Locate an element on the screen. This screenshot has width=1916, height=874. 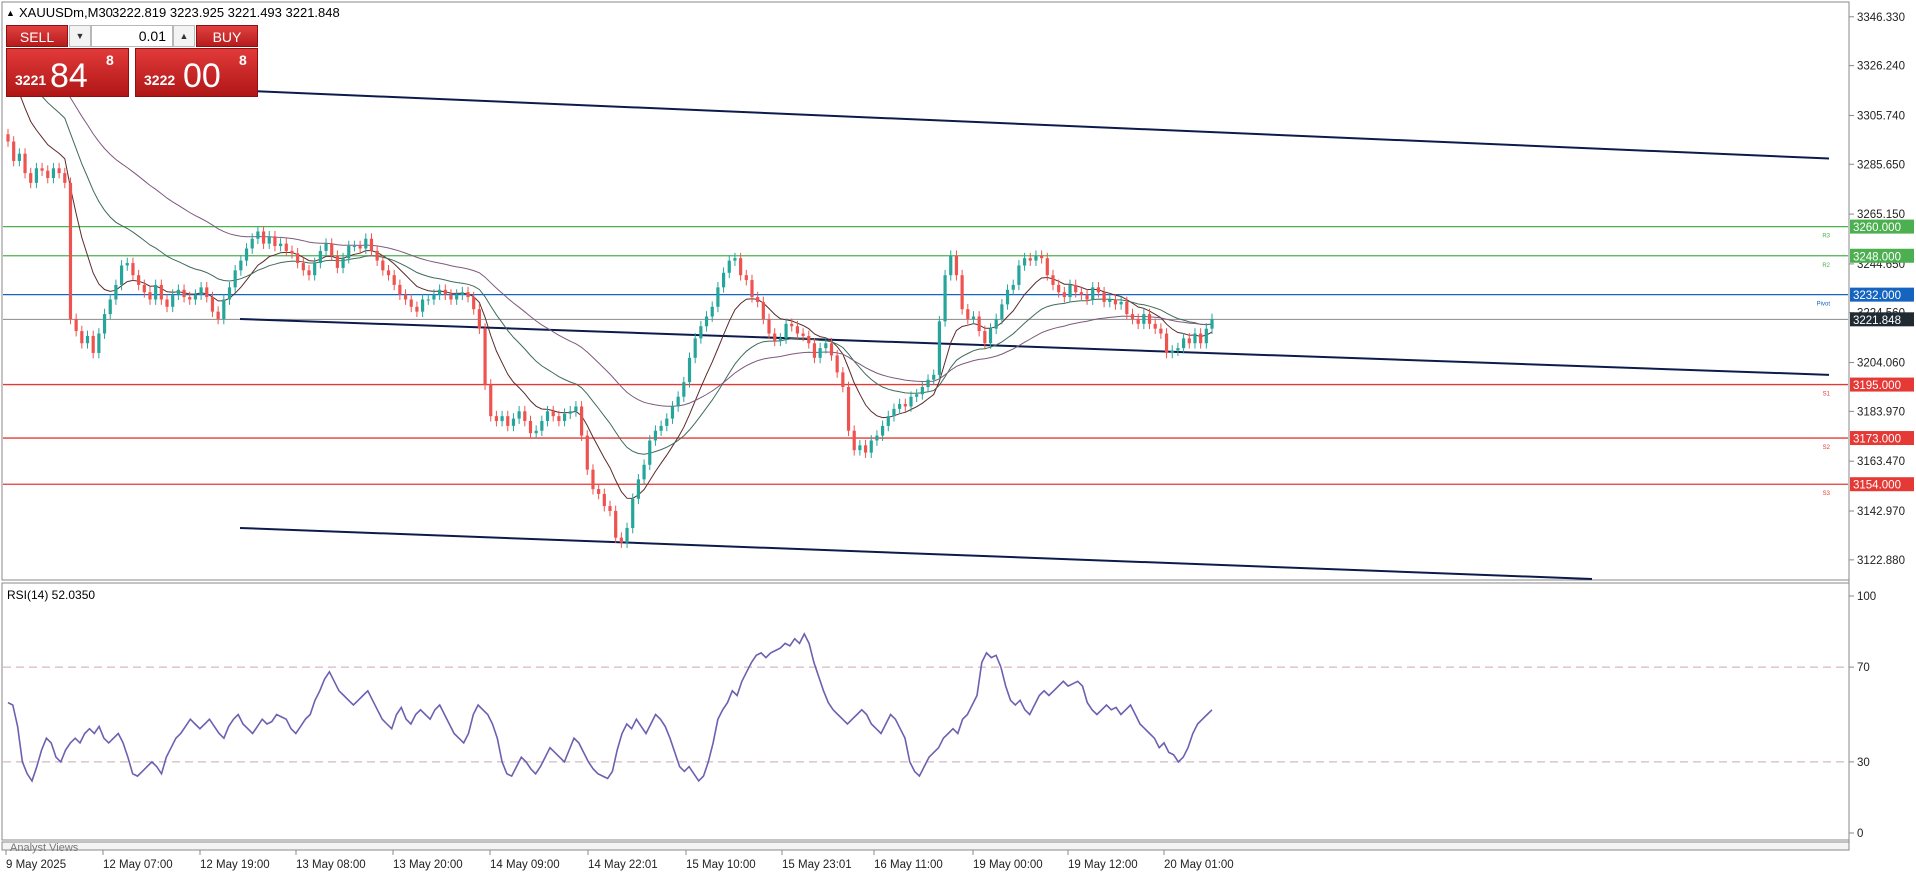
sell-button: SELL is located at coordinates (37, 36).